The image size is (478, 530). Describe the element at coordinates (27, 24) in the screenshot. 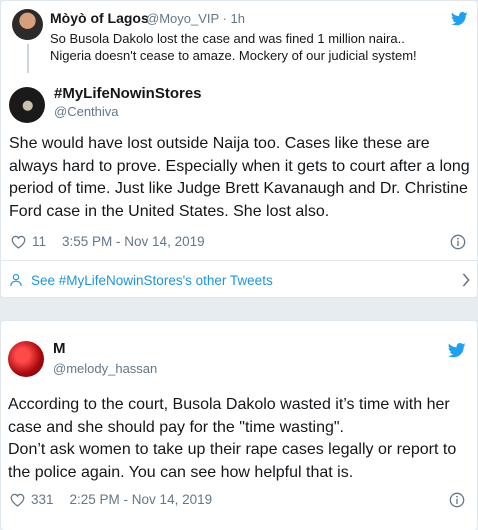

I see `quoted-avatar` at that location.